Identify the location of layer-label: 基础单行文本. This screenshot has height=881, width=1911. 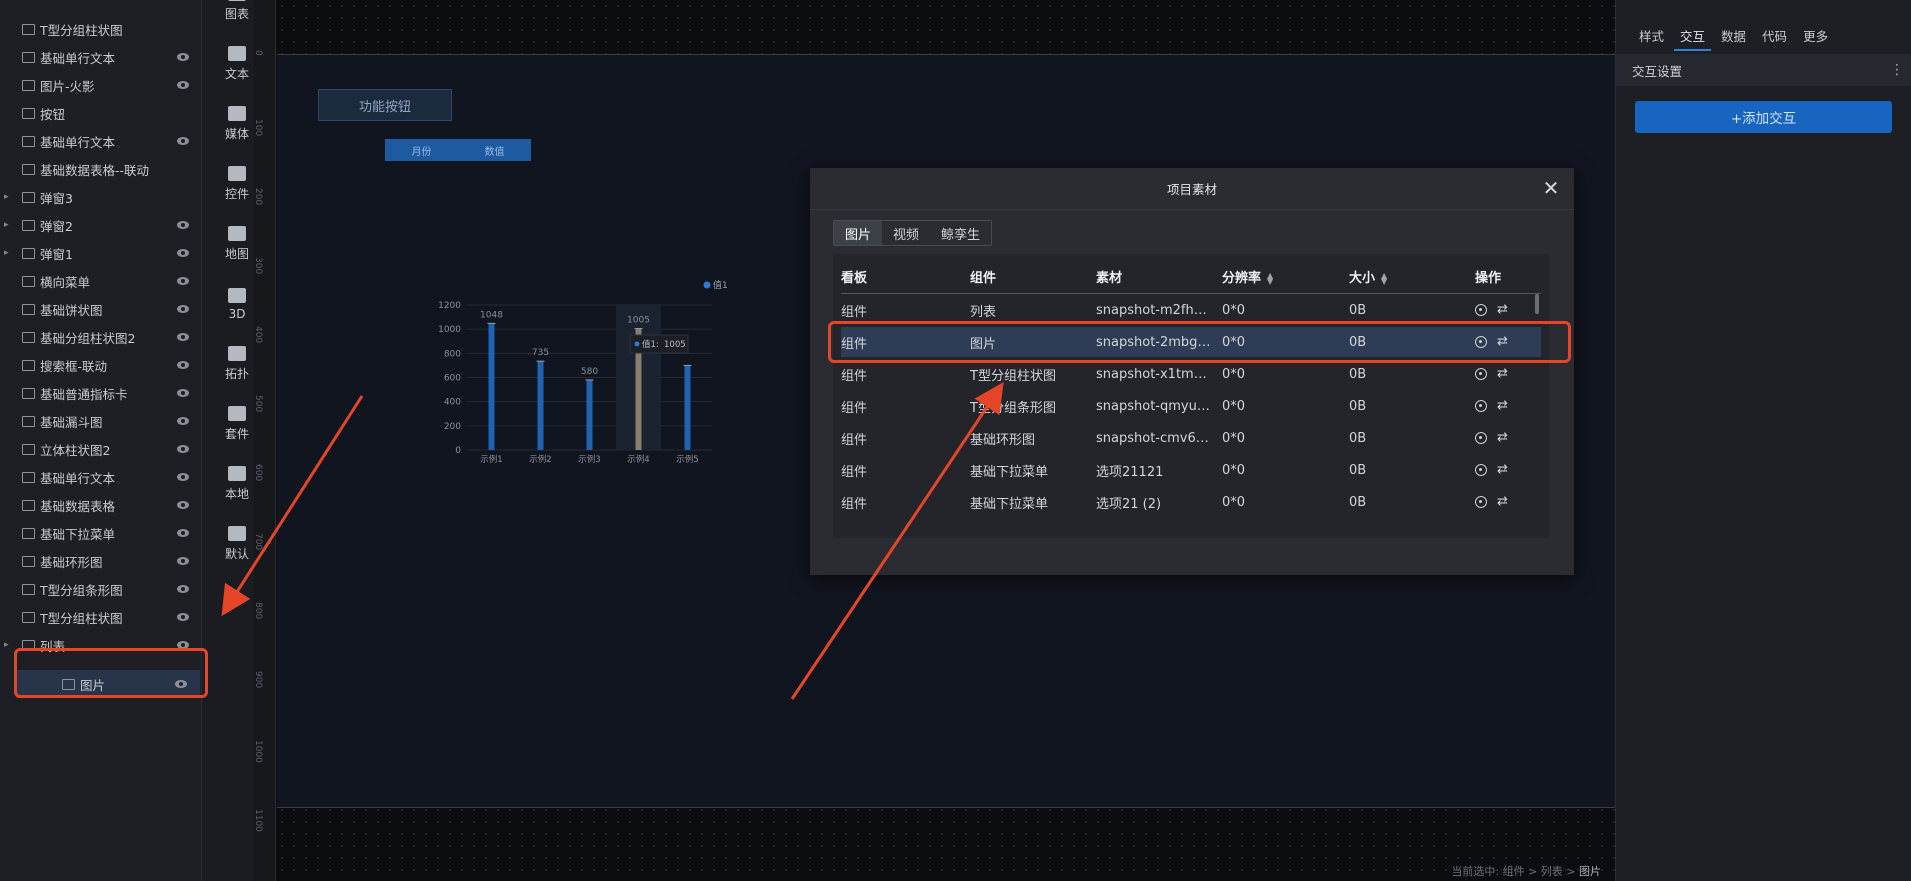
(78, 58).